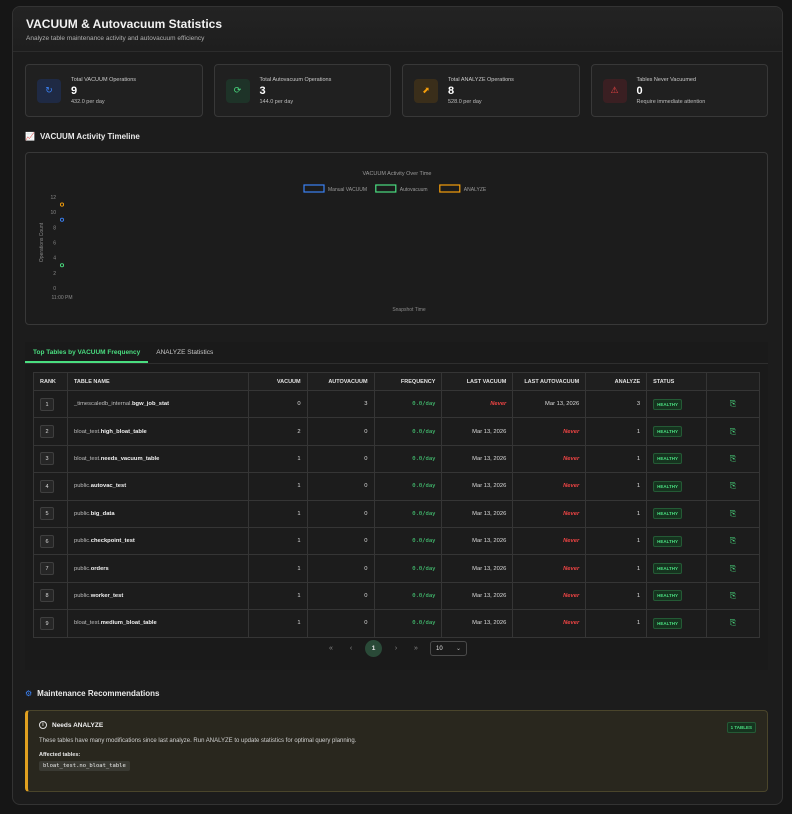 Image resolution: width=792 pixels, height=814 pixels. Describe the element at coordinates (104, 79) in the screenshot. I see `stat-label: Total VACUUM Operations` at that location.